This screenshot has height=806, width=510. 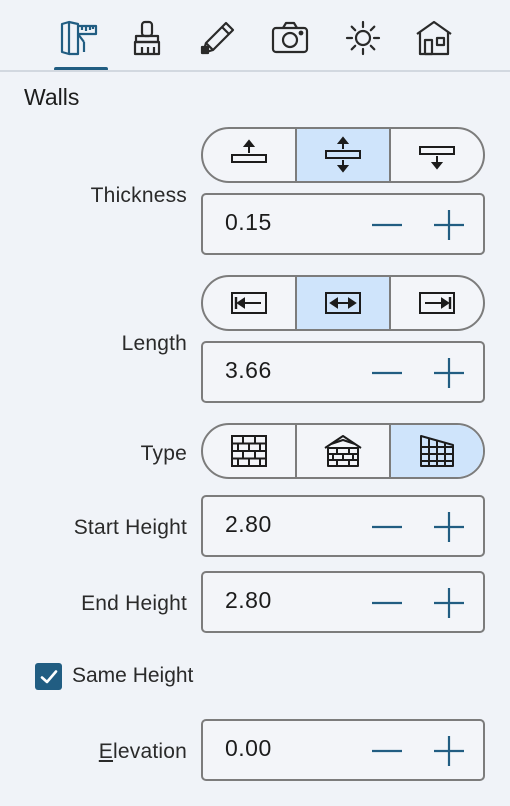 I want to click on wall-type-grid-button, so click(x=436, y=451).